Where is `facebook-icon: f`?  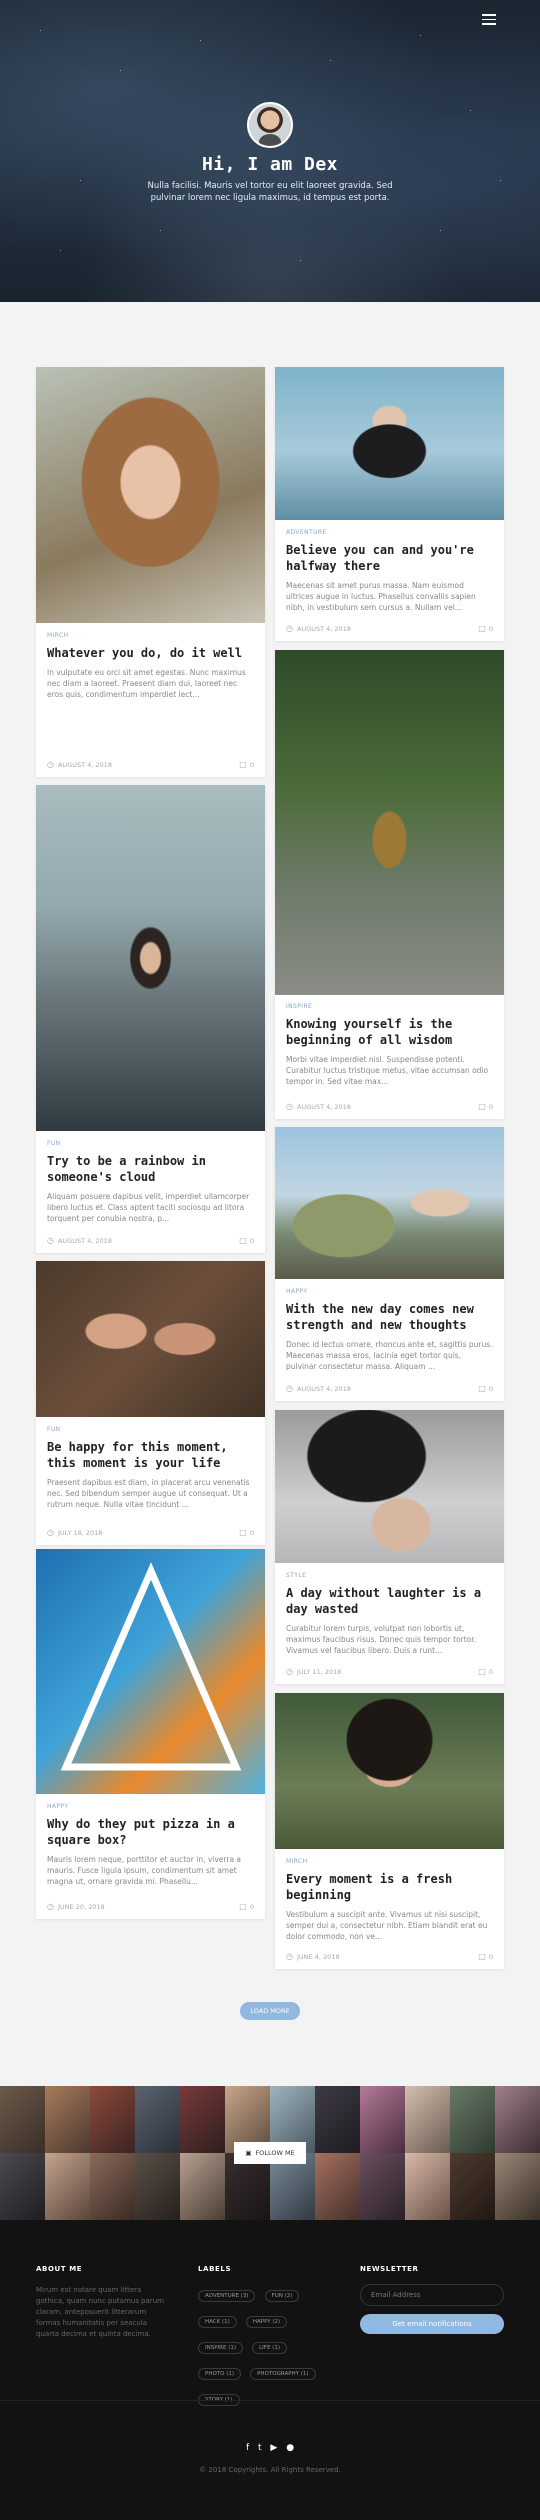 facebook-icon: f is located at coordinates (247, 2448).